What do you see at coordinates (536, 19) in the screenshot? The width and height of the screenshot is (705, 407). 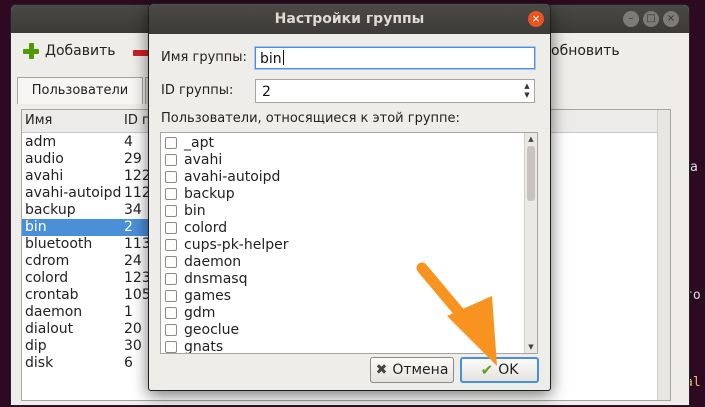 I see `dialog-close-icon: ×` at bounding box center [536, 19].